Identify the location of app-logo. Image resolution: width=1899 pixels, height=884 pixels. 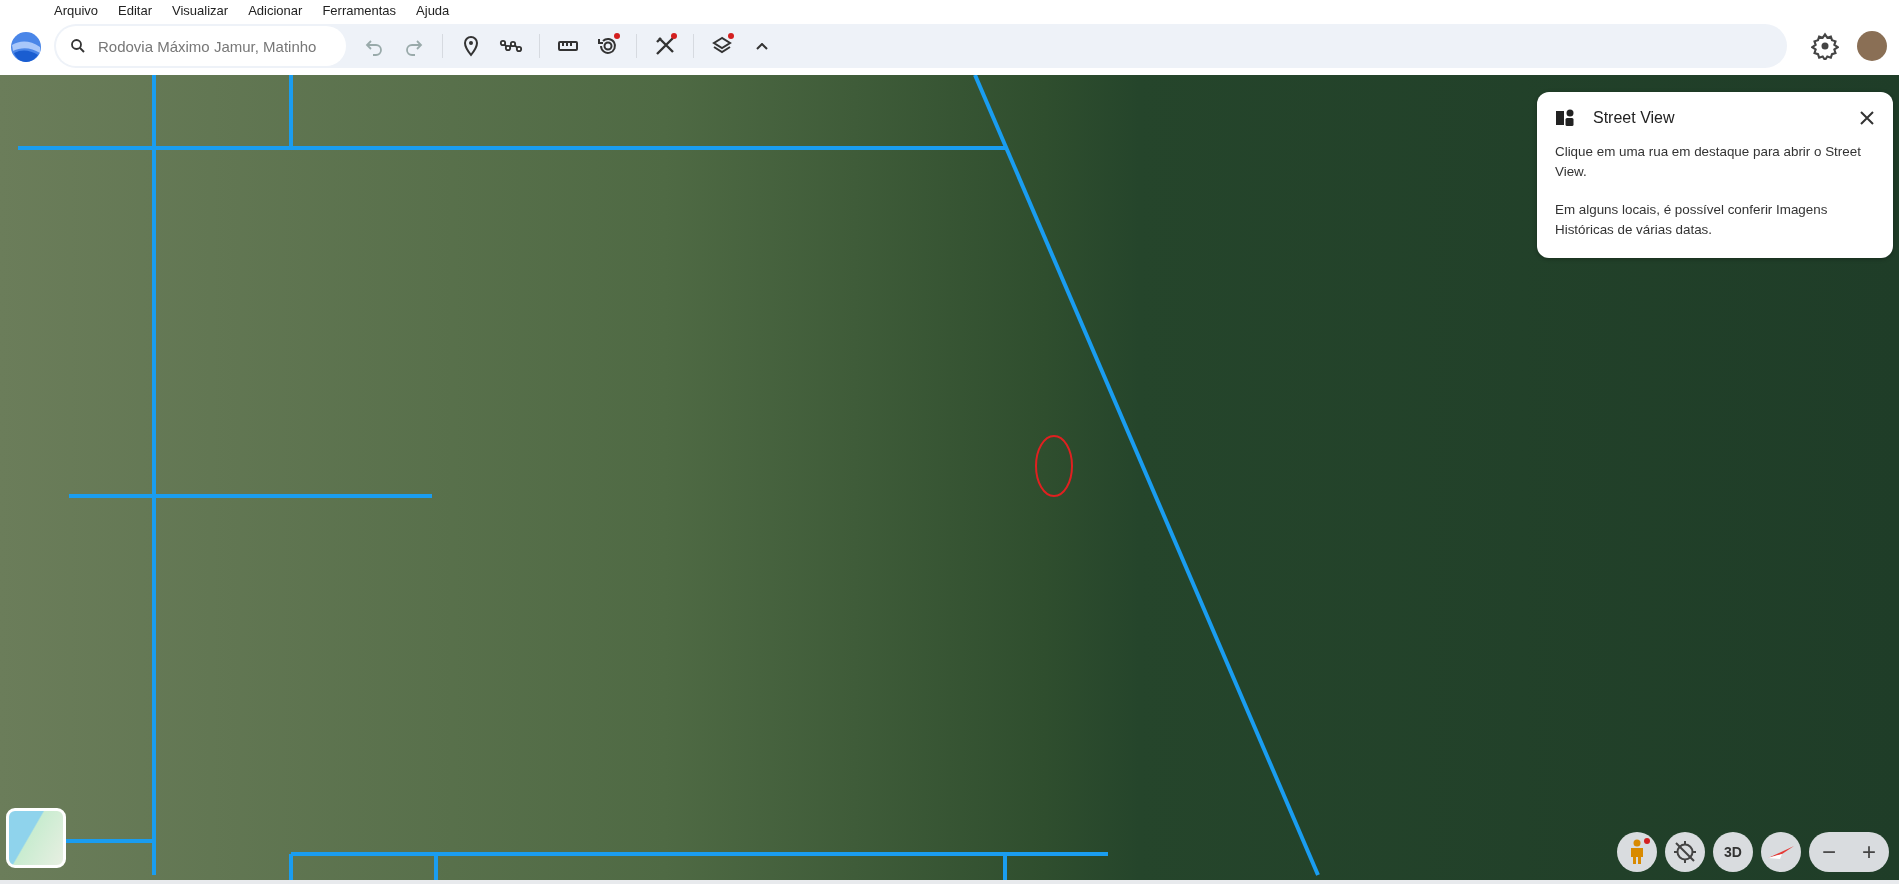
(26, 46).